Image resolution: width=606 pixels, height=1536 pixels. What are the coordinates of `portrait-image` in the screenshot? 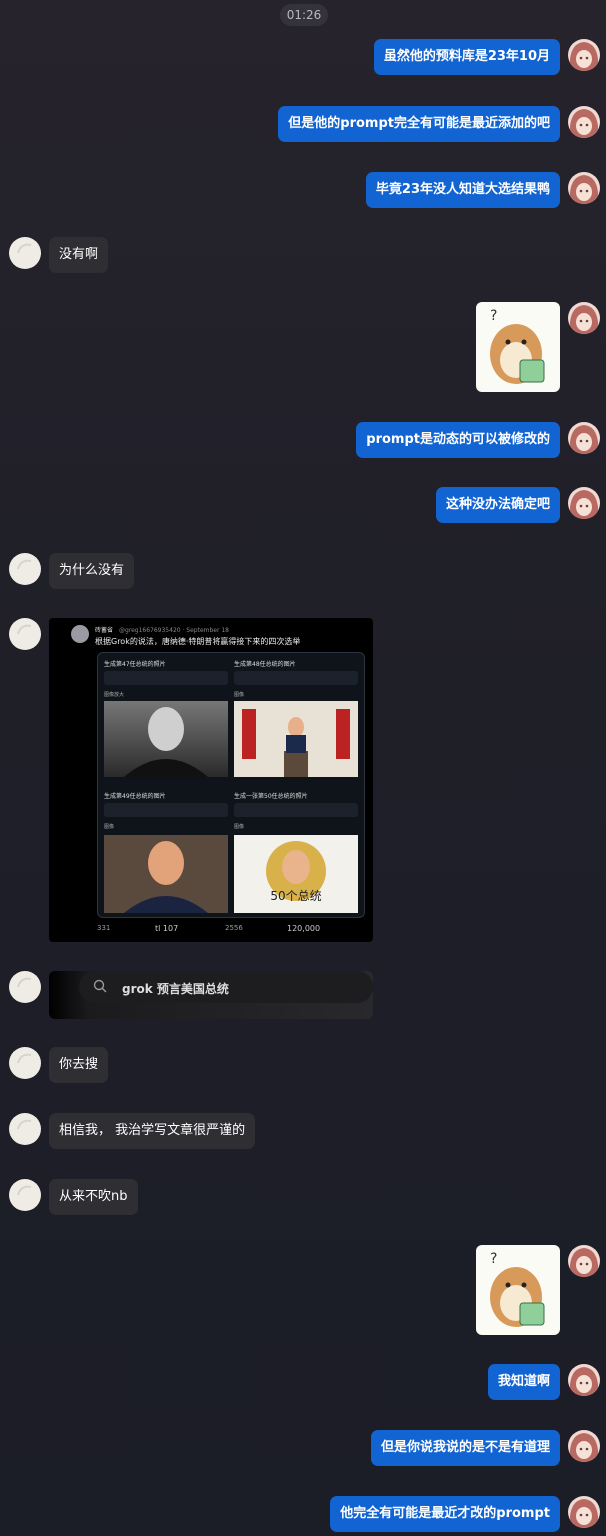 It's located at (166, 739).